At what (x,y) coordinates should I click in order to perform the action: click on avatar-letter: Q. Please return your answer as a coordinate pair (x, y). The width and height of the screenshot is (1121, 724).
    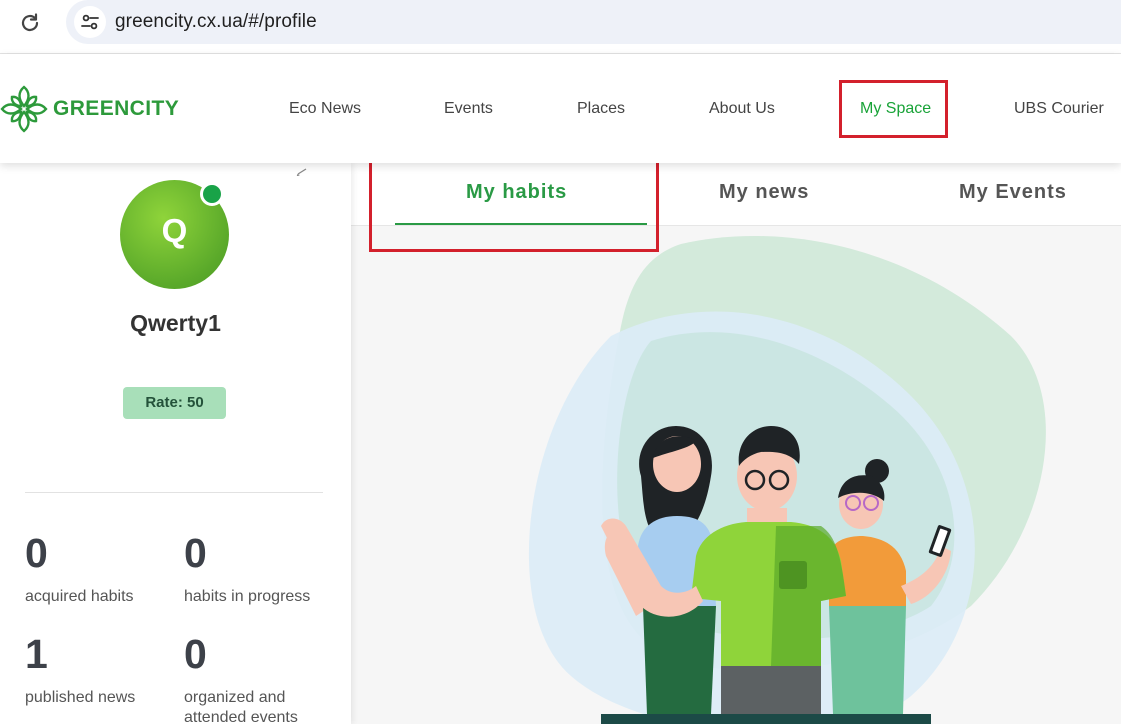
    Looking at the image, I should click on (174, 230).